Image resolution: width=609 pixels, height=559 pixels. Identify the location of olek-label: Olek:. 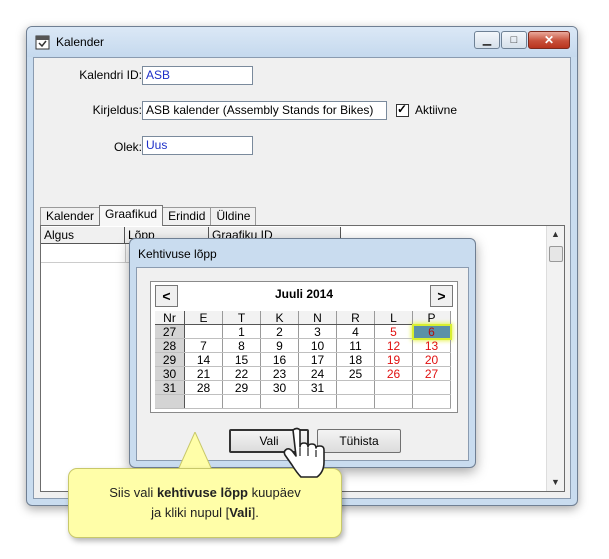
(127, 147).